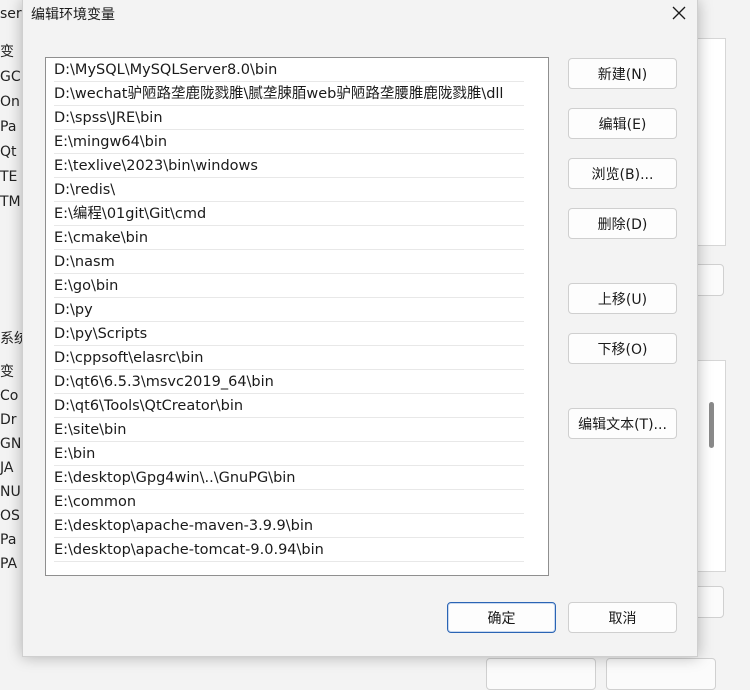 The image size is (750, 690). Describe the element at coordinates (289, 550) in the screenshot. I see `path-entry: E:\desktop\apache-tomcat-9.0.94\bin` at that location.